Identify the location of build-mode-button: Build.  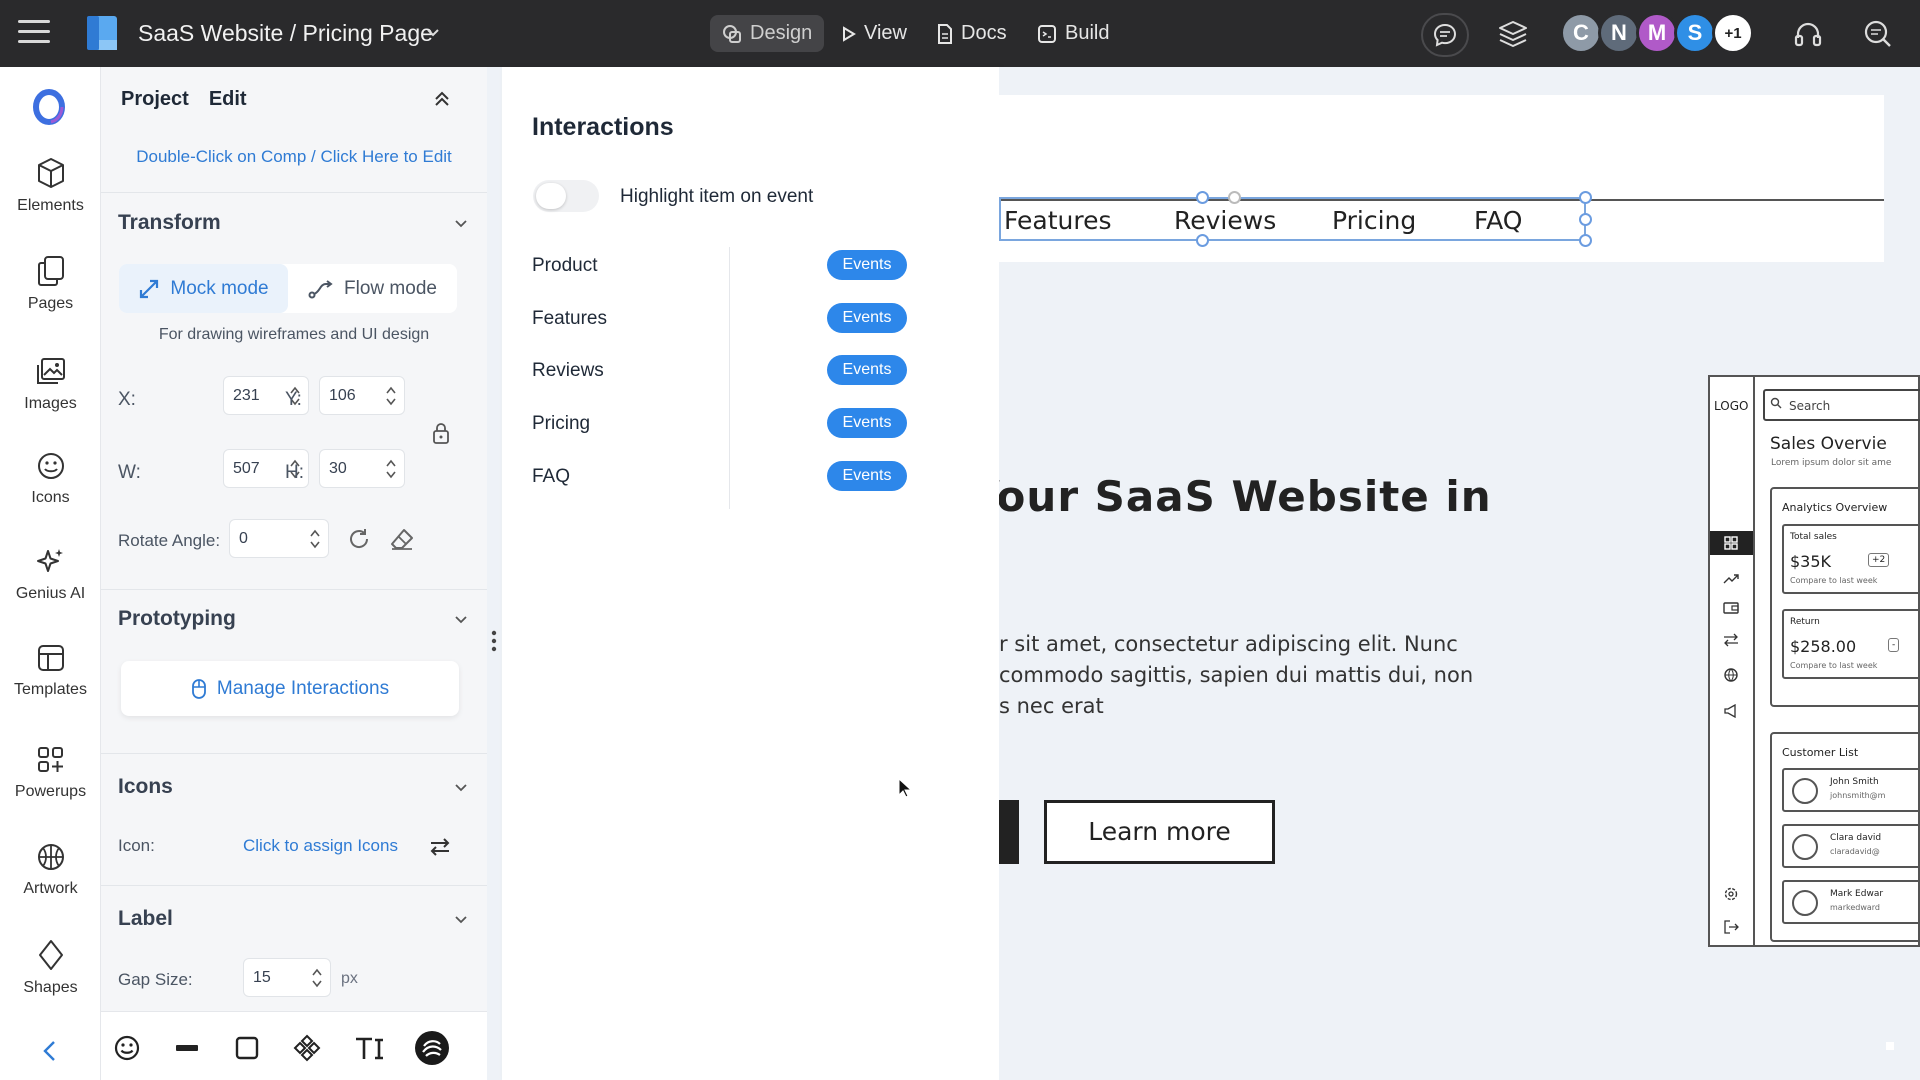
(1073, 33).